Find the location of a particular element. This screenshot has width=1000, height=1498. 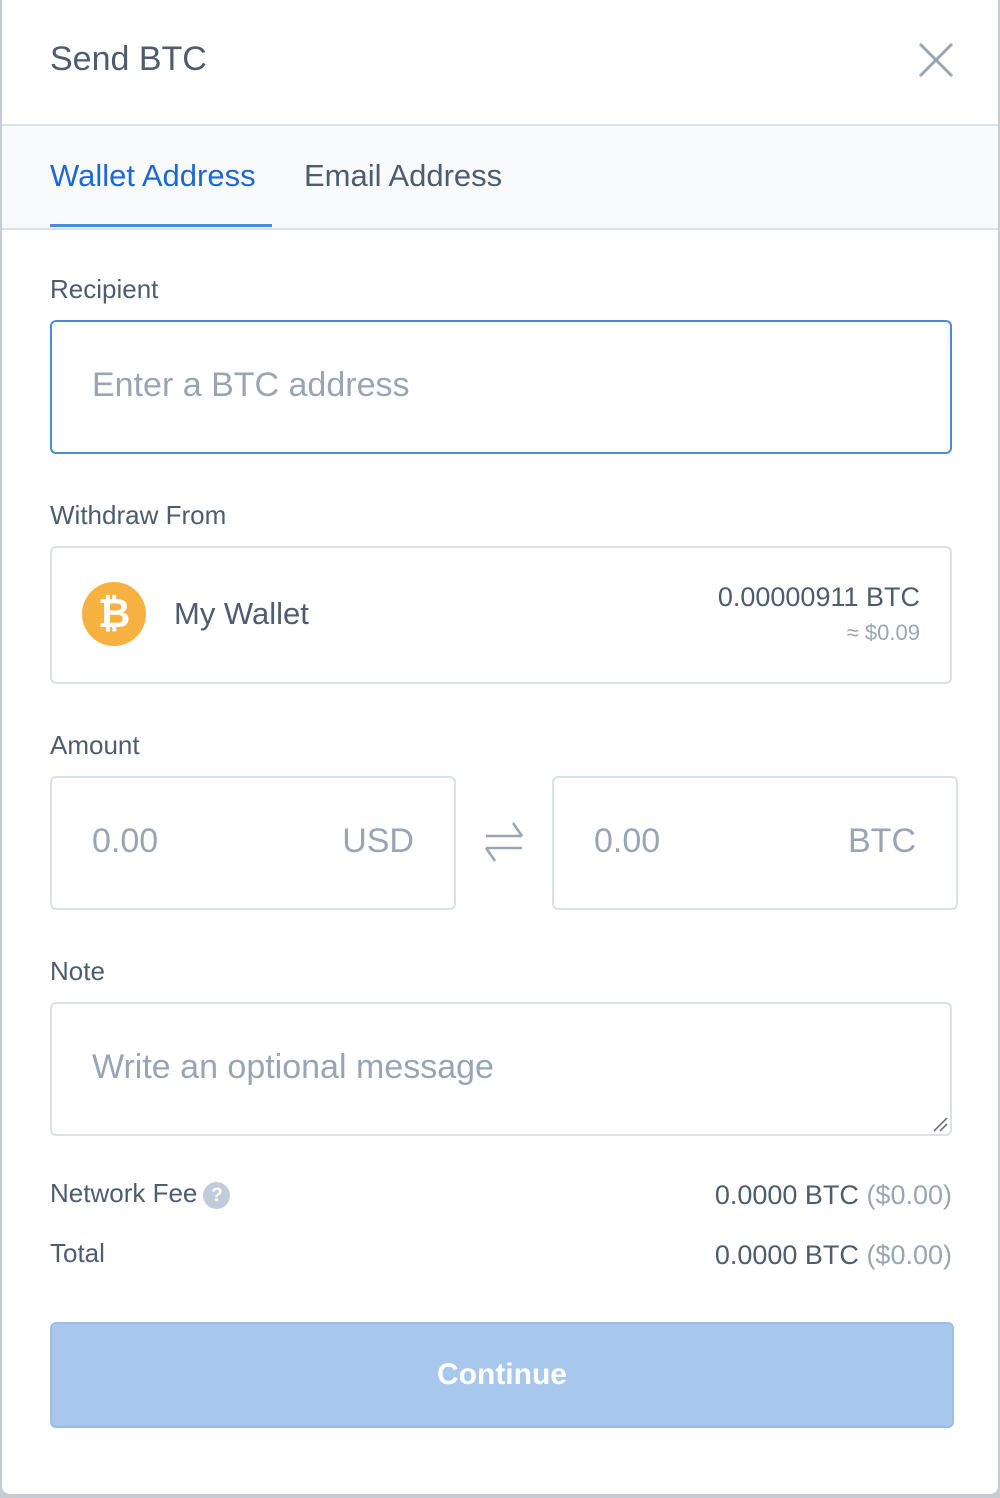

network-fee-value: 0.0000 BTC ($0.00) is located at coordinates (833, 1195).